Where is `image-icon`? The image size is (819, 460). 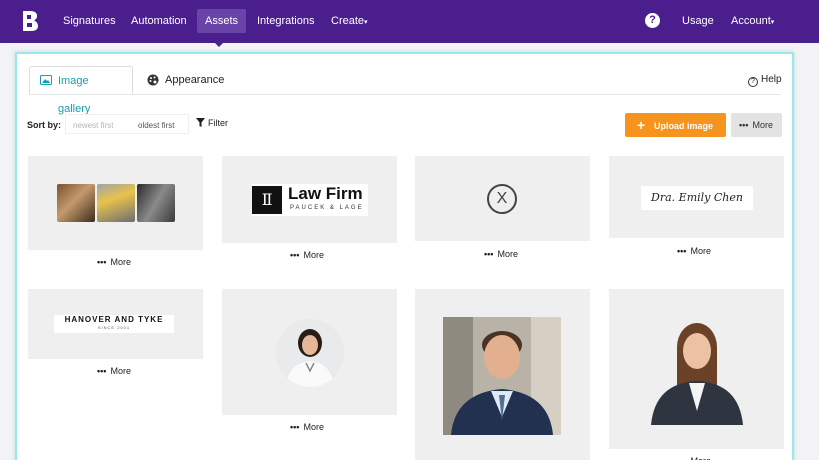
image-icon is located at coordinates (46, 80).